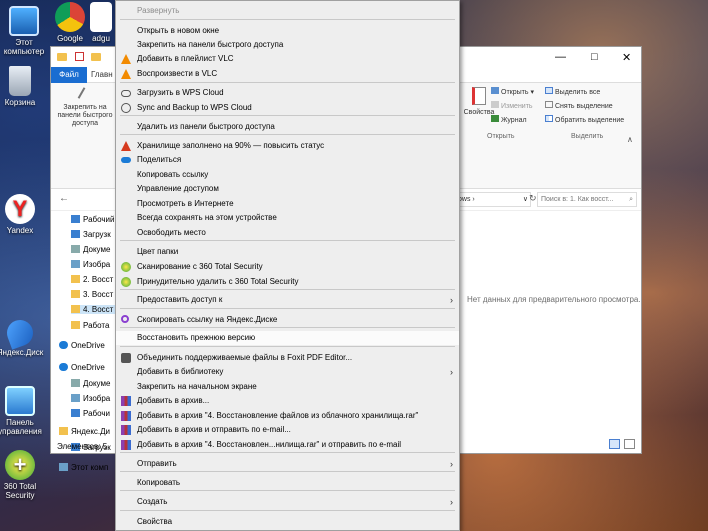 The height and width of the screenshot is (531, 708). Describe the element at coordinates (69, 75) in the screenshot. I see `tab-file: Файл` at that location.